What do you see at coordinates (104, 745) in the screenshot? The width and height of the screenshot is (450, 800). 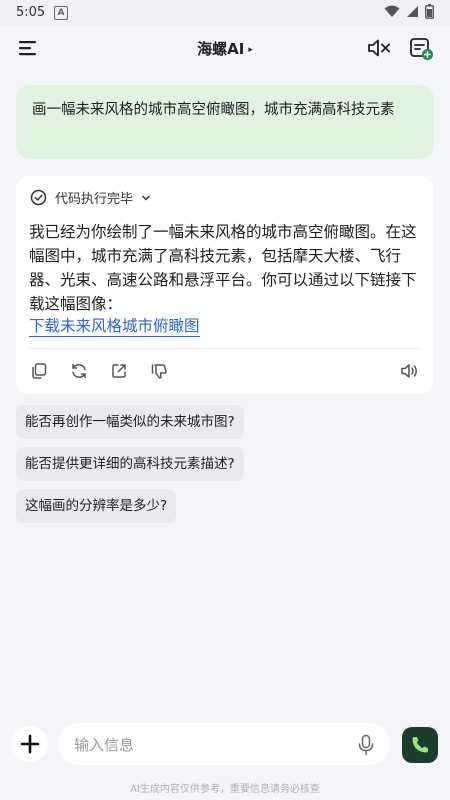 I see `input-placeholder: 输入信息` at bounding box center [104, 745].